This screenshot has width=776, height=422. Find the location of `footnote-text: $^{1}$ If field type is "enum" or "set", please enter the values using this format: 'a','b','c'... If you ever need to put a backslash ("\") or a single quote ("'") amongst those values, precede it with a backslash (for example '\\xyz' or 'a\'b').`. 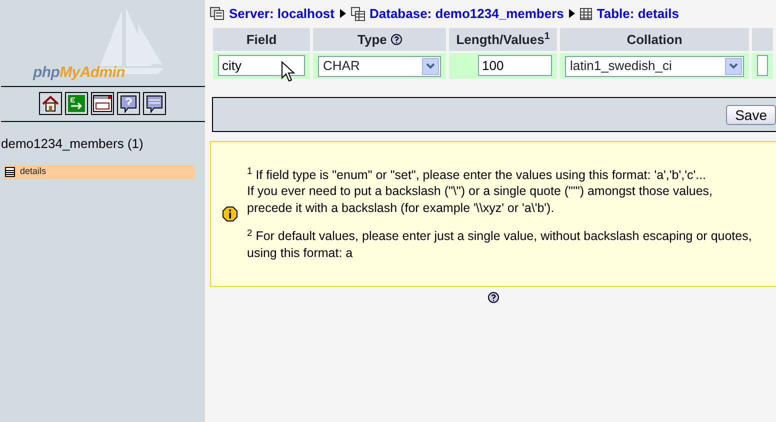

footnote-text: $^{1}$ If field type is "enum" or "set", please enter the values using this format: 'a','b','c'... If you ever need to put a backslash ("\") or a single quote ("'") amongst those values, precede it with a backslash (for example '\\xyz' or 'a\'b'). is located at coordinates (480, 191).